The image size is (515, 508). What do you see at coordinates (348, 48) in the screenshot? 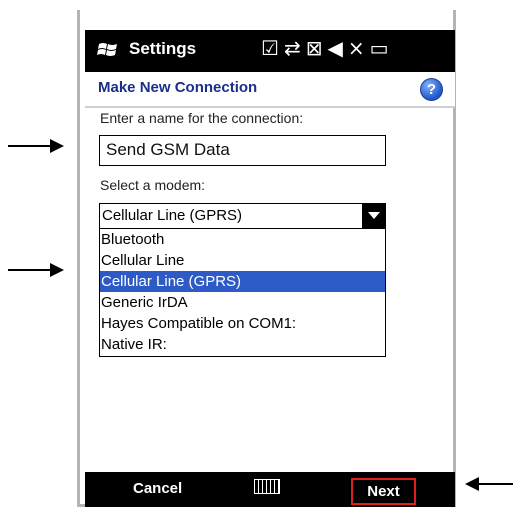
I see `volume-mute-icon: ◀×` at bounding box center [348, 48].